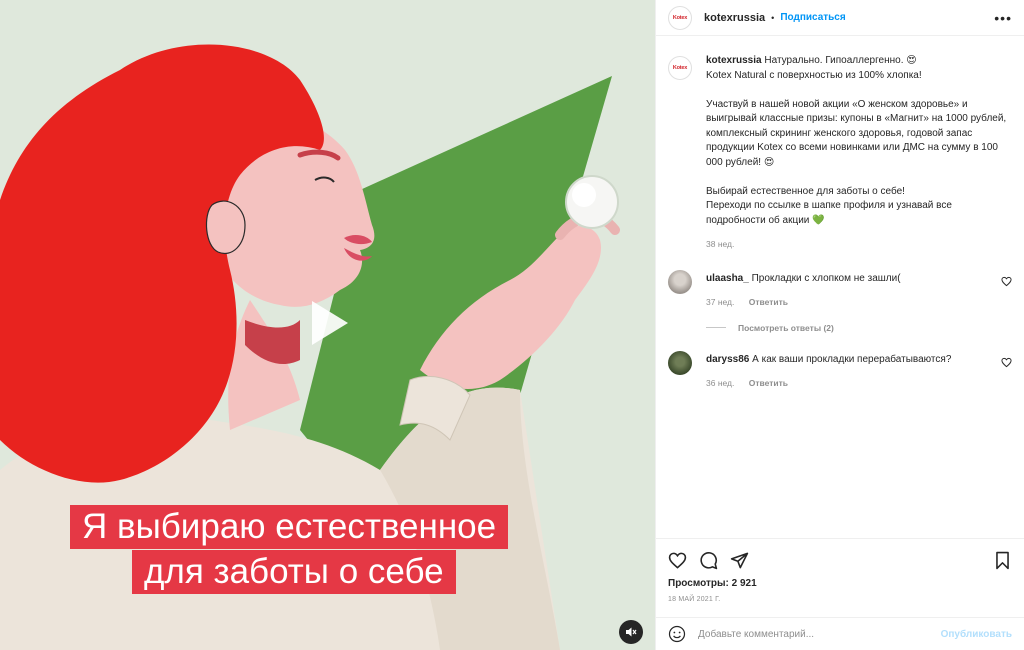  What do you see at coordinates (805, 191) in the screenshot?
I see `caption-para3-line1: Выбирай естественное для заботы о себе!` at bounding box center [805, 191].